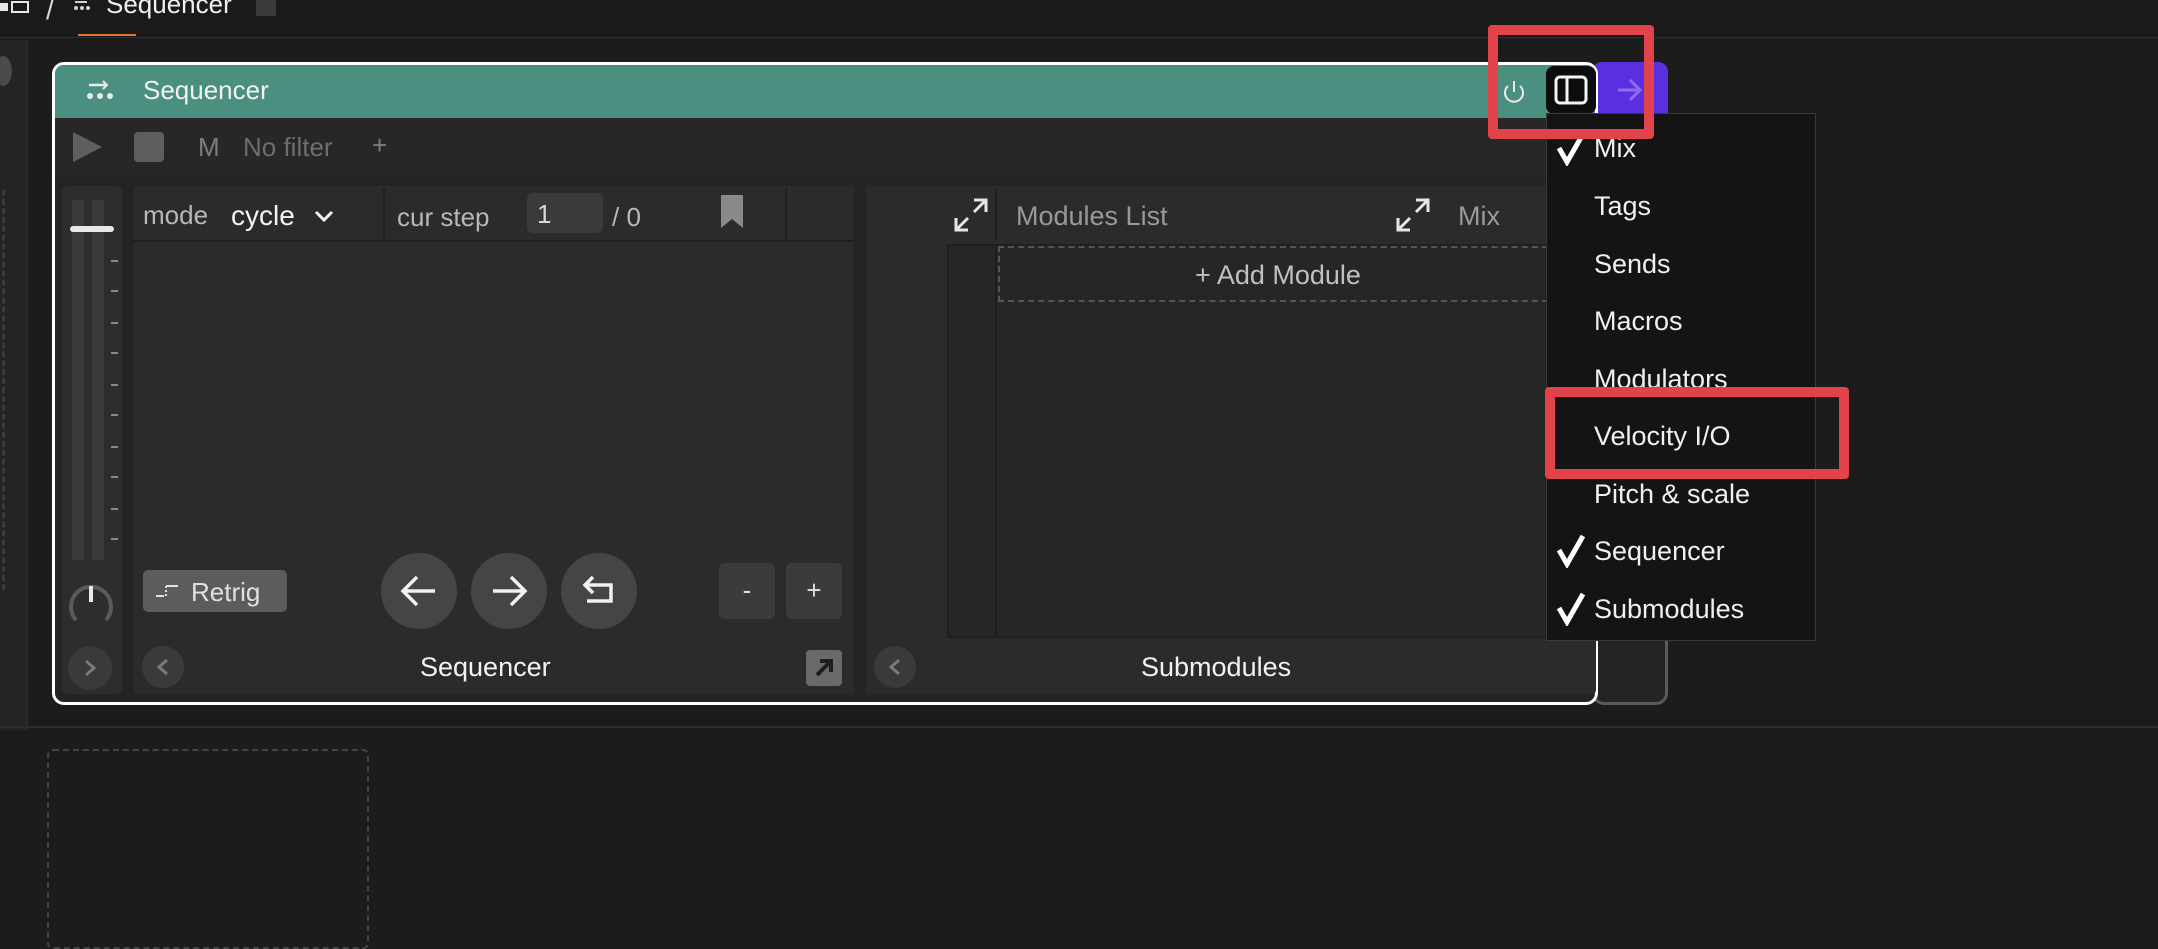  I want to click on step-total: / 0, so click(626, 217).